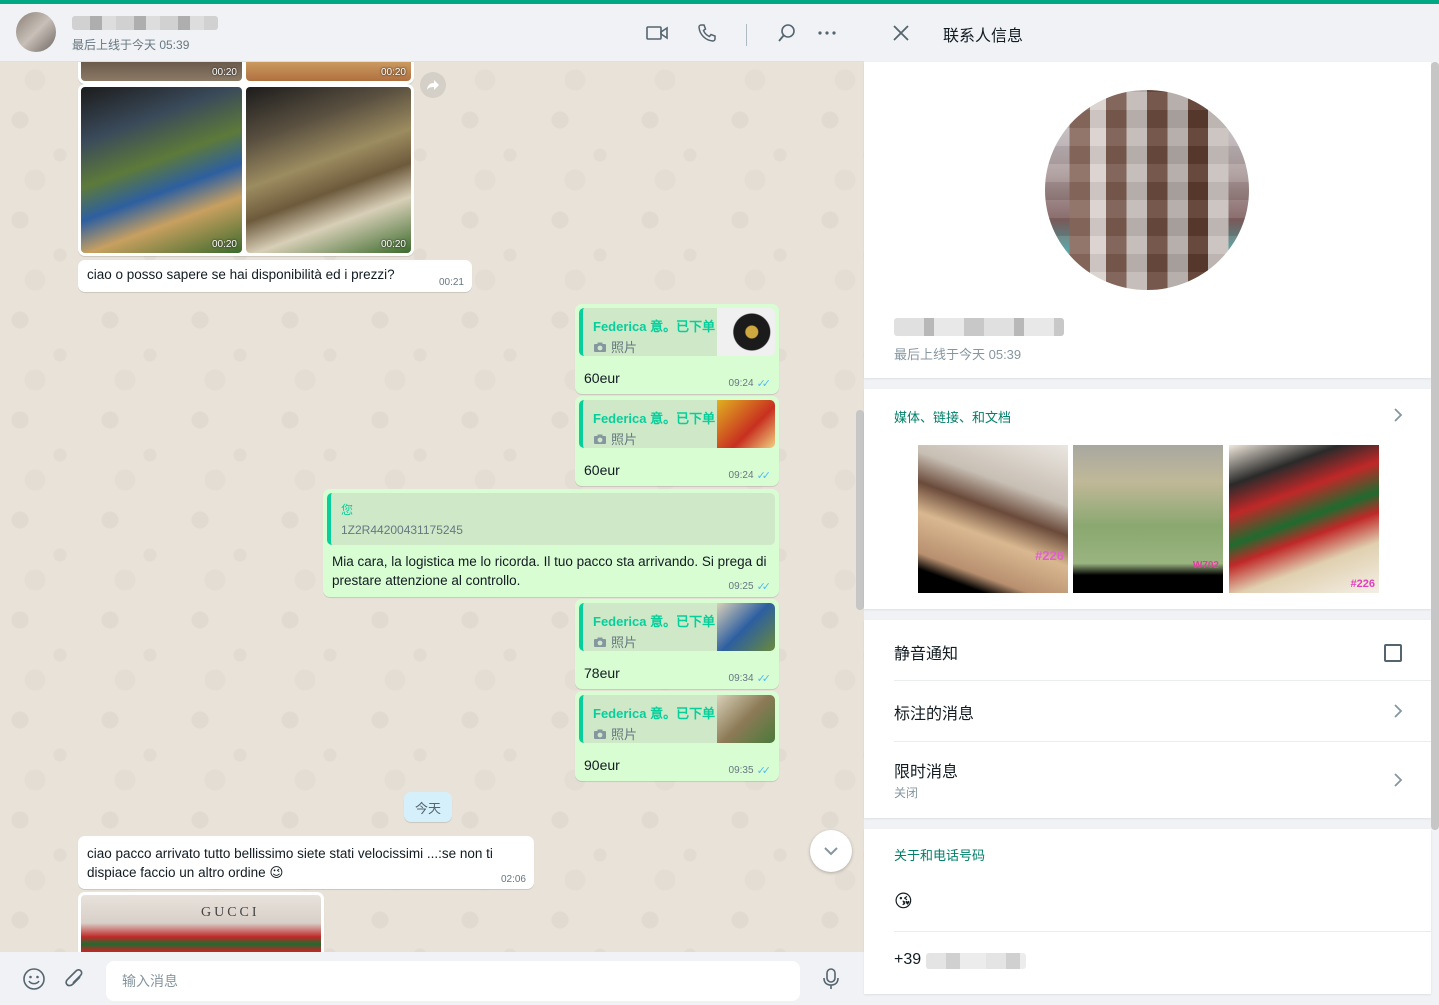 The height and width of the screenshot is (1005, 1439). What do you see at coordinates (1147, 190) in the screenshot?
I see `profile-photo` at bounding box center [1147, 190].